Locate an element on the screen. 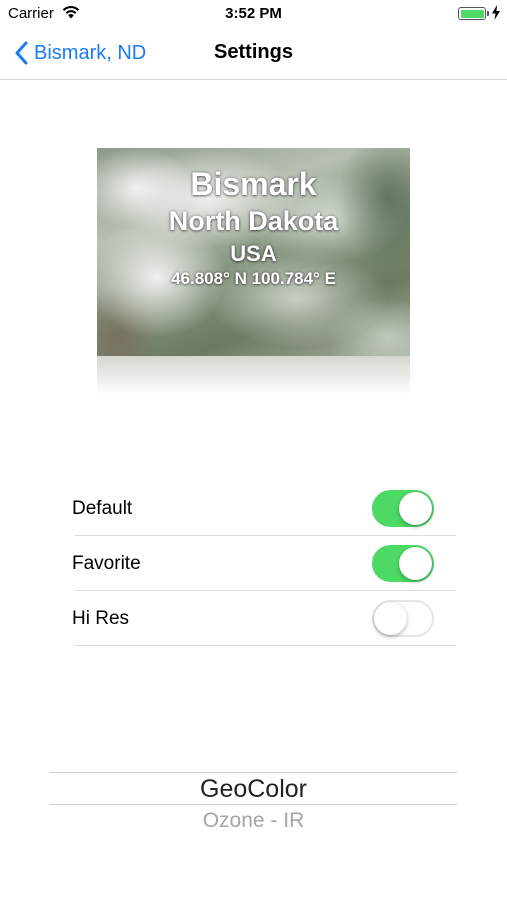 This screenshot has height=900, width=507. setting-label-hi-res: Hi Res is located at coordinates (101, 618).